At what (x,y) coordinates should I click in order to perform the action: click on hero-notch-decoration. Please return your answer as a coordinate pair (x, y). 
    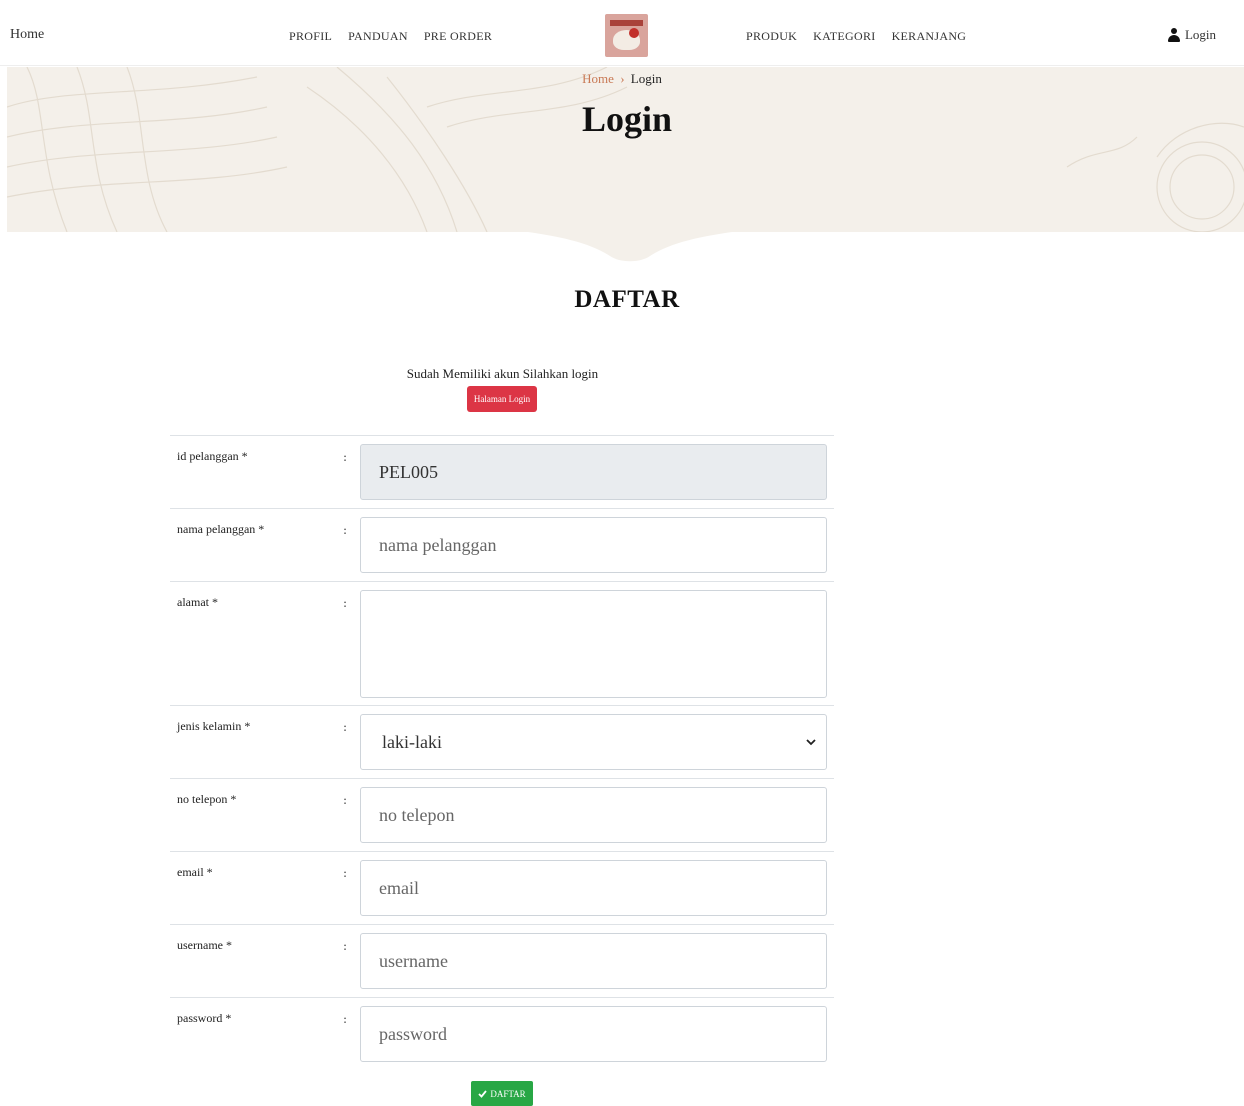
    Looking at the image, I should click on (630, 246).